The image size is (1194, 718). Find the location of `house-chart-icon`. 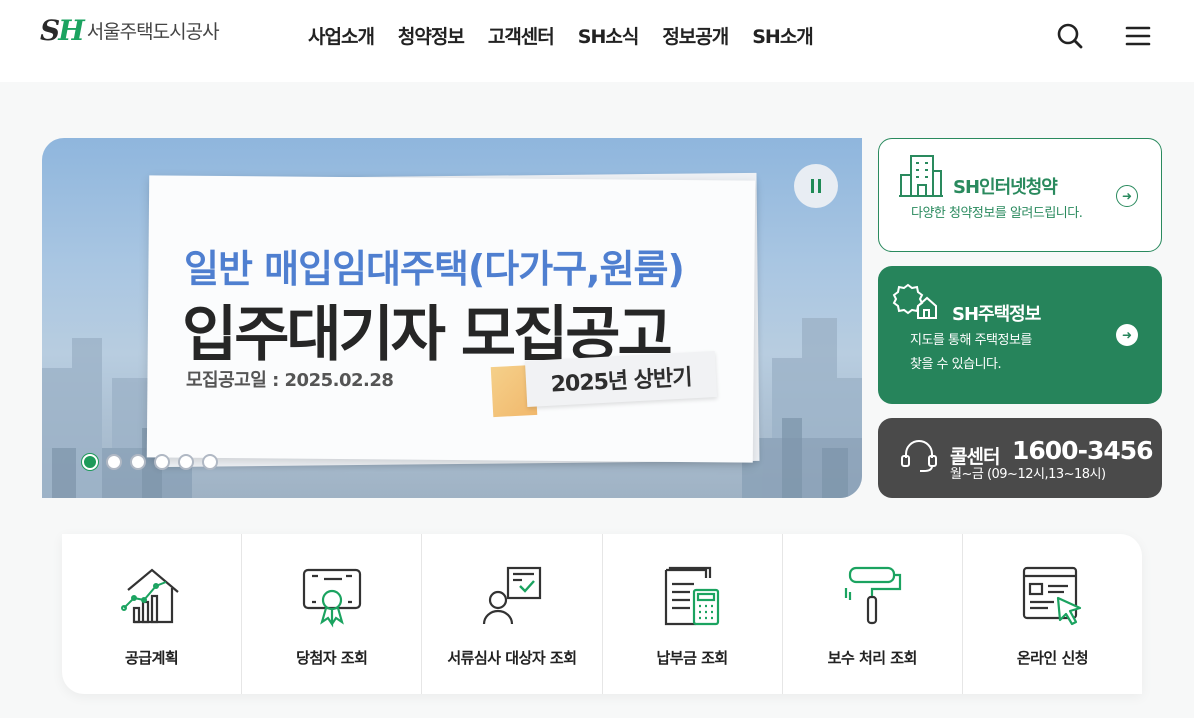

house-chart-icon is located at coordinates (149, 596).